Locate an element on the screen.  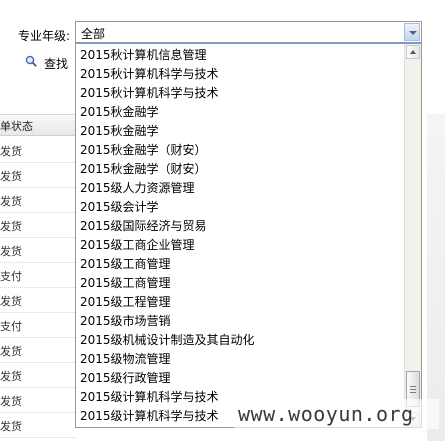
grade-filter-label: 专业年级: is located at coordinates (44, 36).